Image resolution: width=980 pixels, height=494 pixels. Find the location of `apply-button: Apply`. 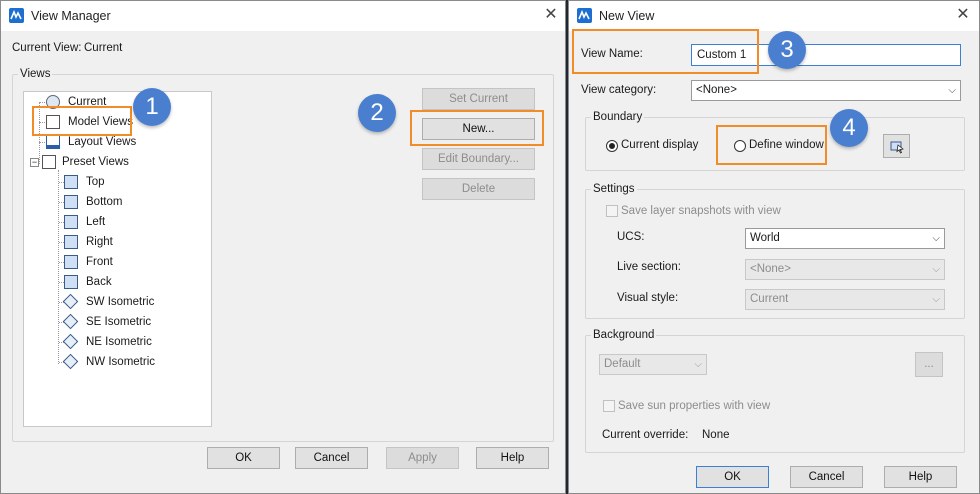

apply-button: Apply is located at coordinates (422, 458).